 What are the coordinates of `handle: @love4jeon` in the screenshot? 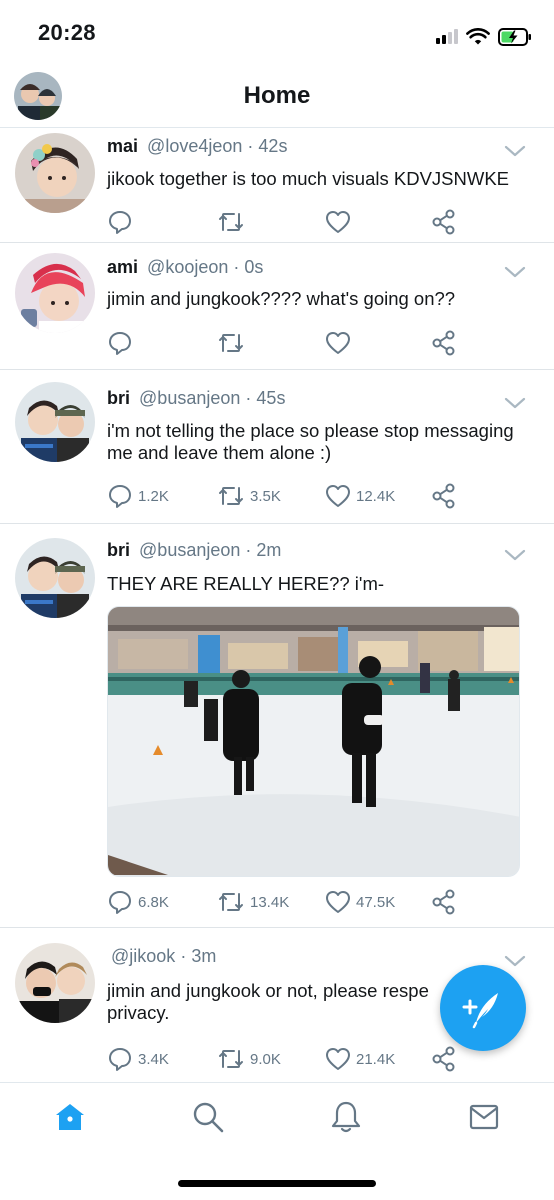 It's located at (194, 146).